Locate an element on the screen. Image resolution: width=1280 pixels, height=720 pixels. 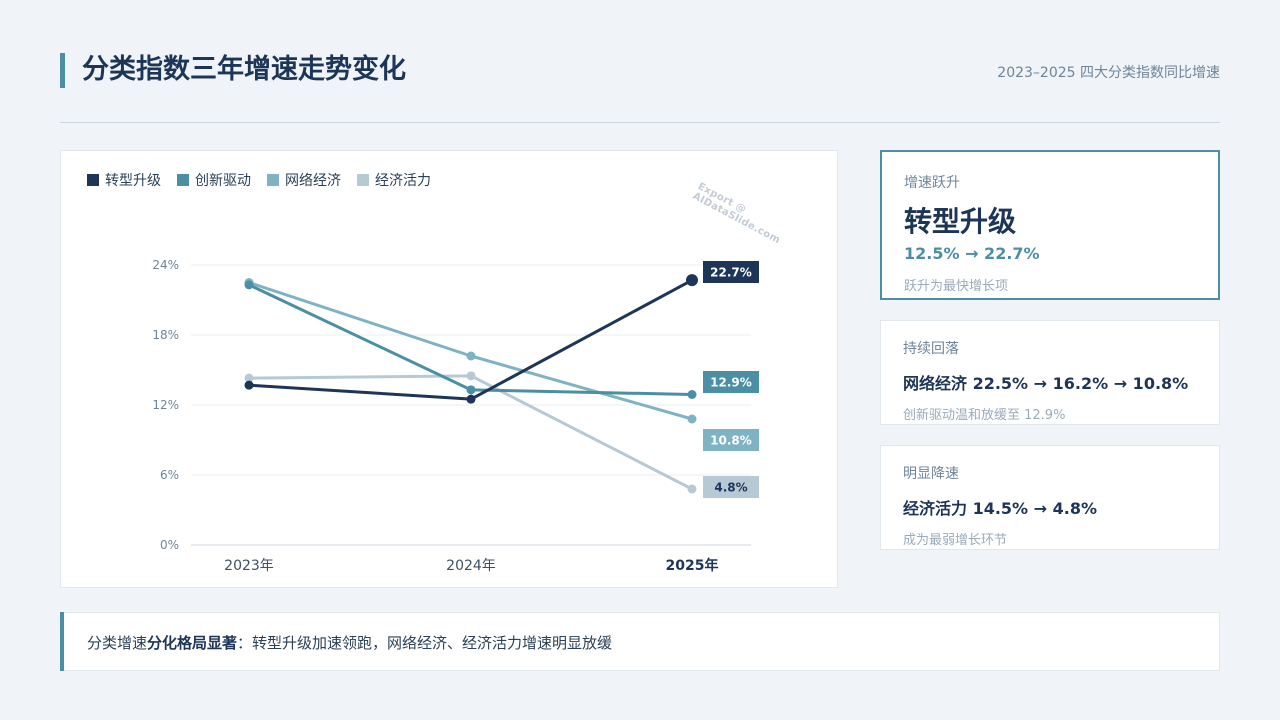
end-data-label: 22.7% is located at coordinates (731, 273).